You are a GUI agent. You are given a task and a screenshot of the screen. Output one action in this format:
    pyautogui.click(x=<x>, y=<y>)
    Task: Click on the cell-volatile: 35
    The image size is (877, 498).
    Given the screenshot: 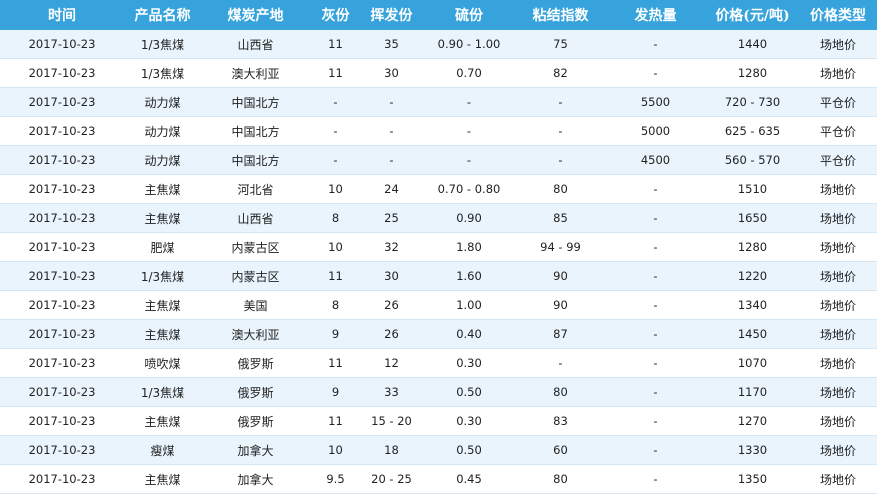 What is the action you would take?
    pyautogui.click(x=391, y=44)
    